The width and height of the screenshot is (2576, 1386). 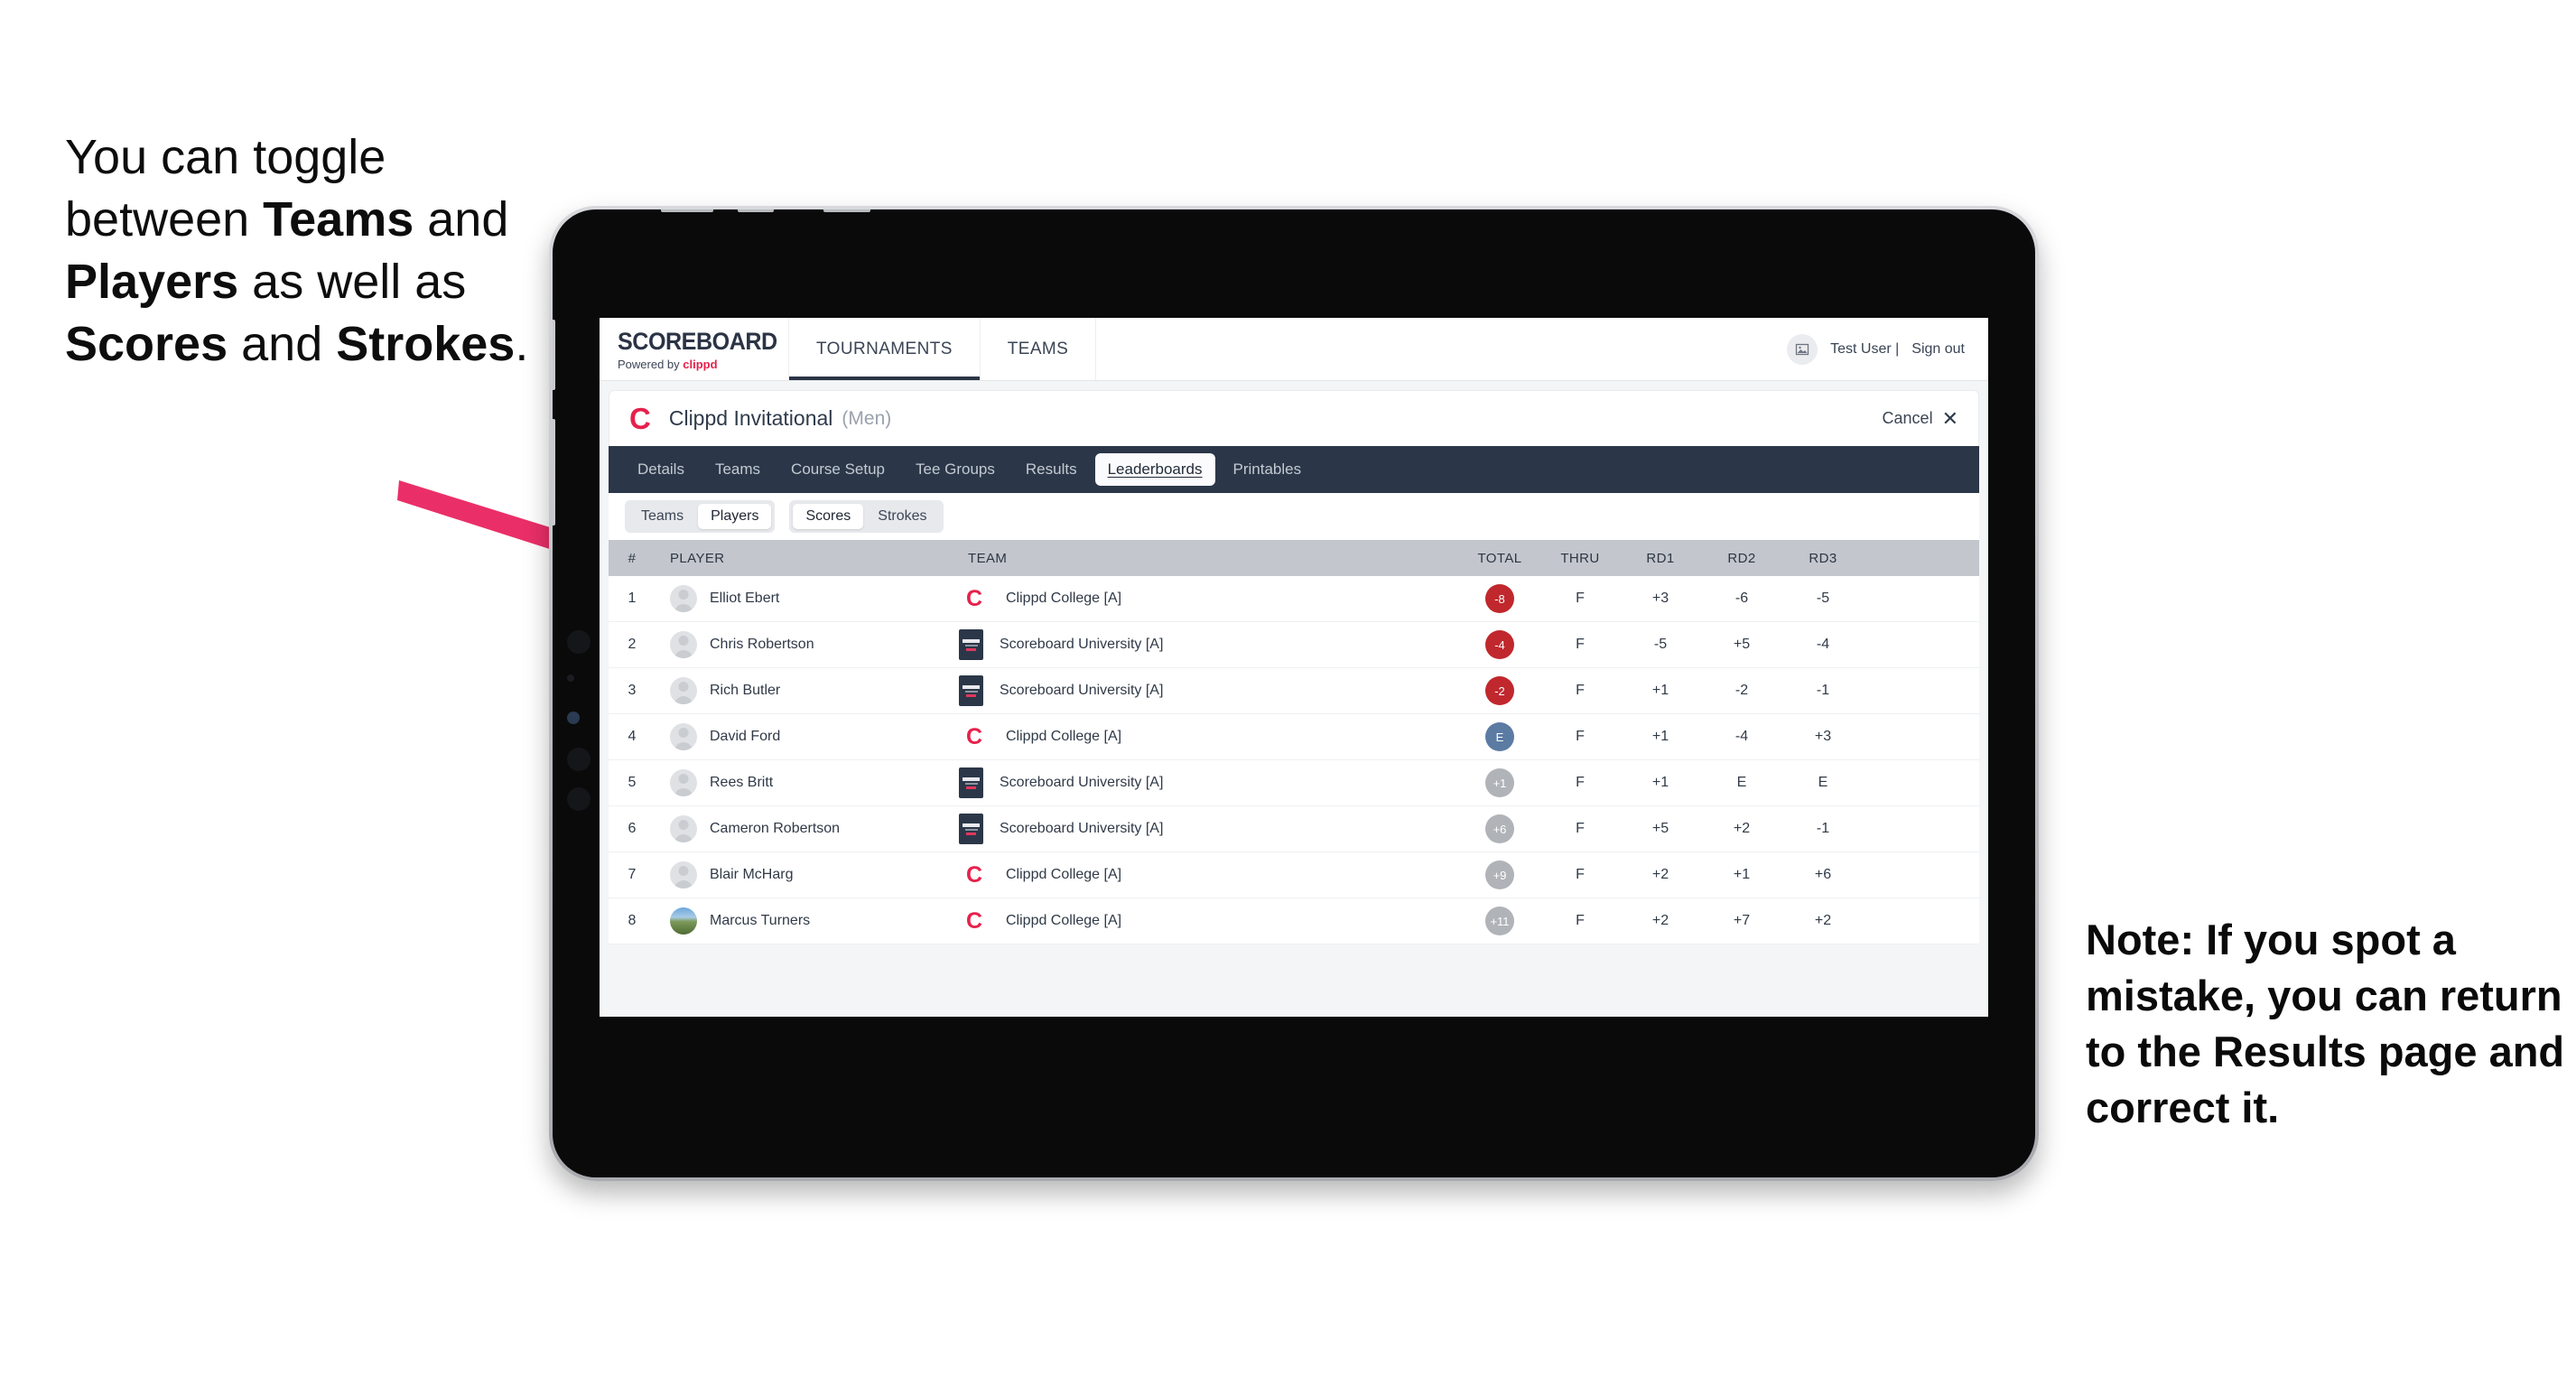 I want to click on user-avatar-button, so click(x=1802, y=349).